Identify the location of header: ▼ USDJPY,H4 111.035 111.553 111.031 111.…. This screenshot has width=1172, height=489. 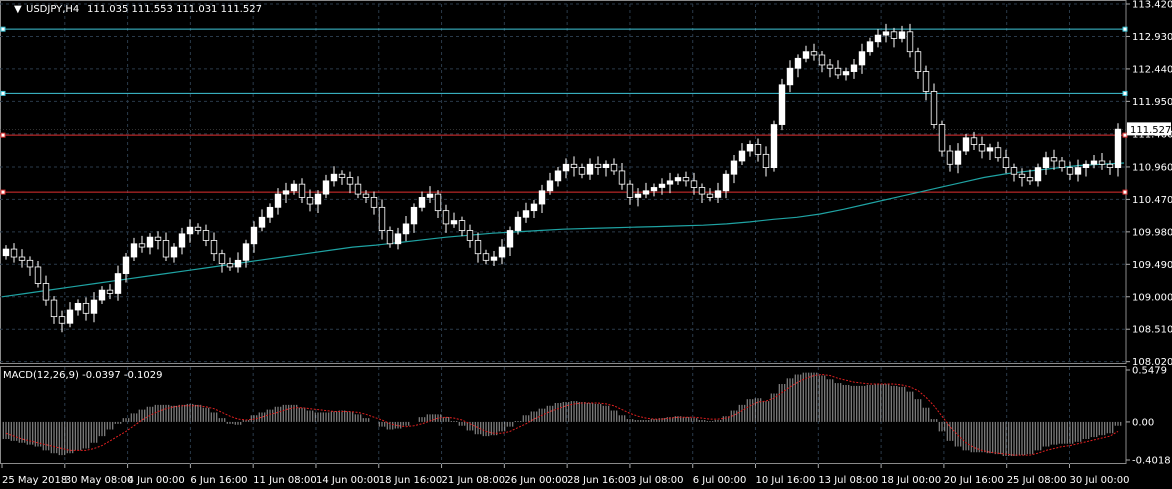
(138, 9).